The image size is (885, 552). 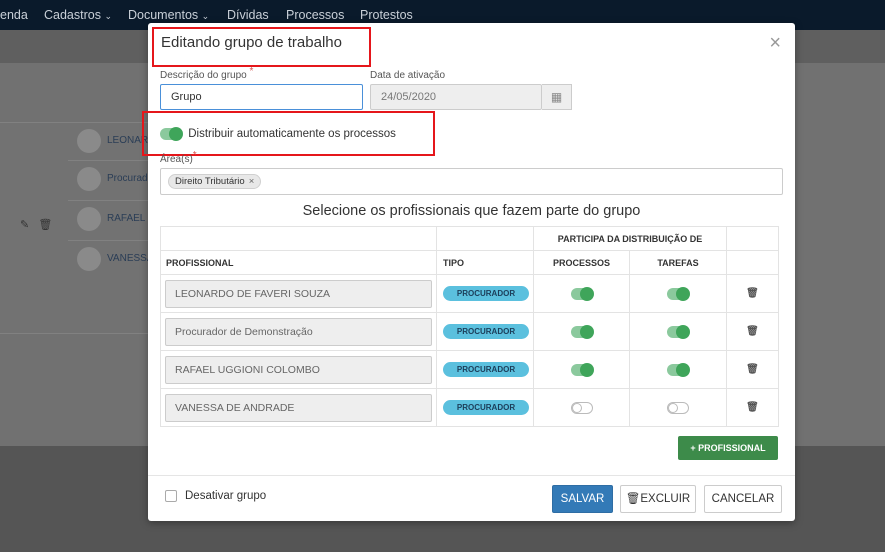 I want to click on nav-item-agenda: enda, so click(x=14, y=15).